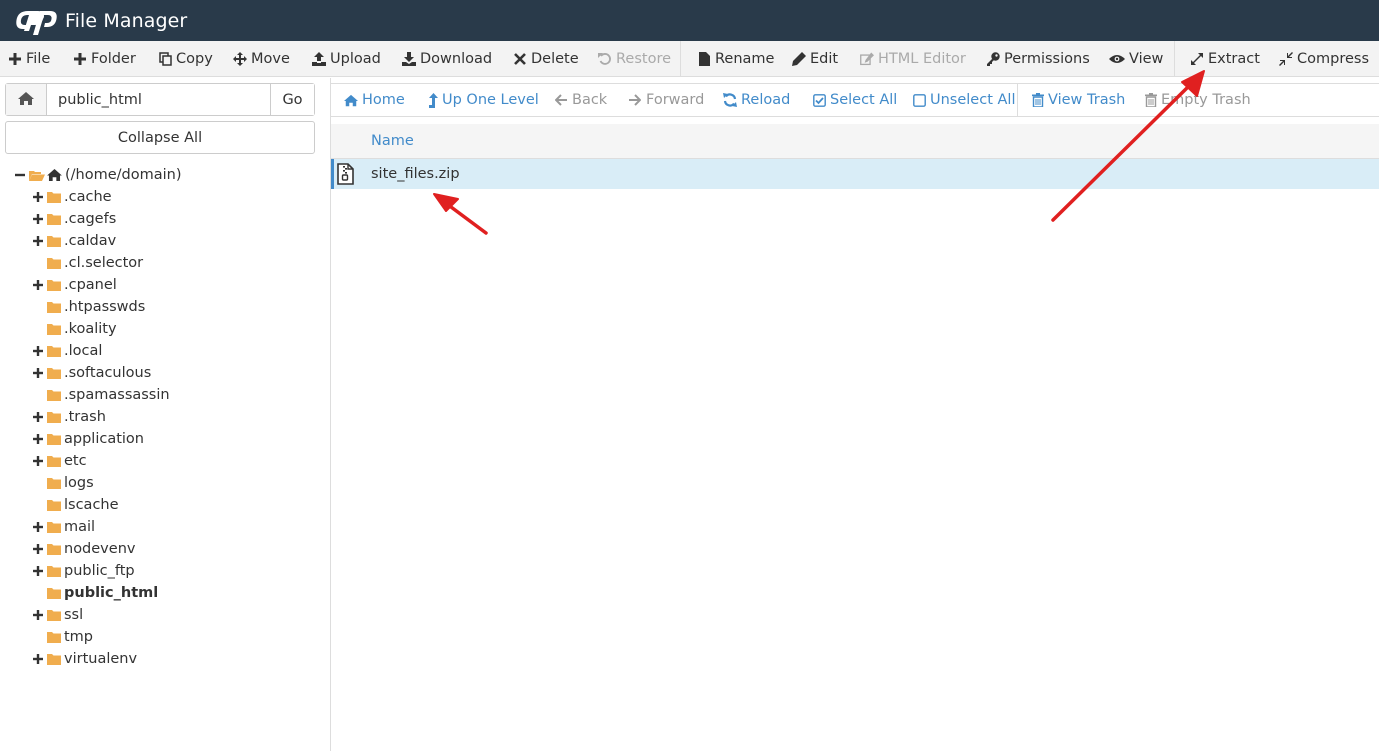 The image size is (1379, 751). What do you see at coordinates (799, 58) in the screenshot?
I see `pencil-icon` at bounding box center [799, 58].